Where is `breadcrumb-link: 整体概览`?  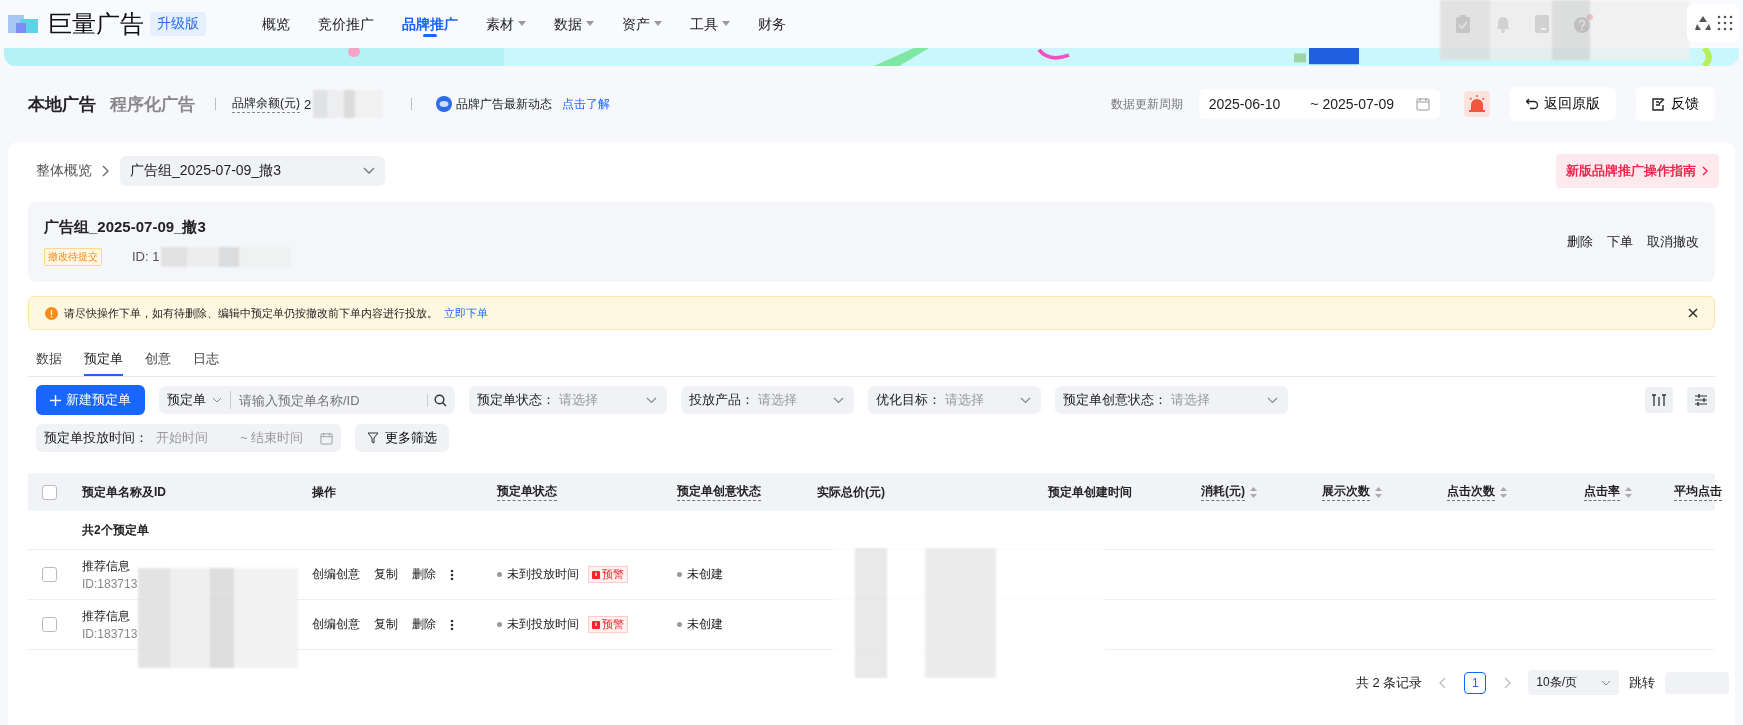 breadcrumb-link: 整体概览 is located at coordinates (64, 171).